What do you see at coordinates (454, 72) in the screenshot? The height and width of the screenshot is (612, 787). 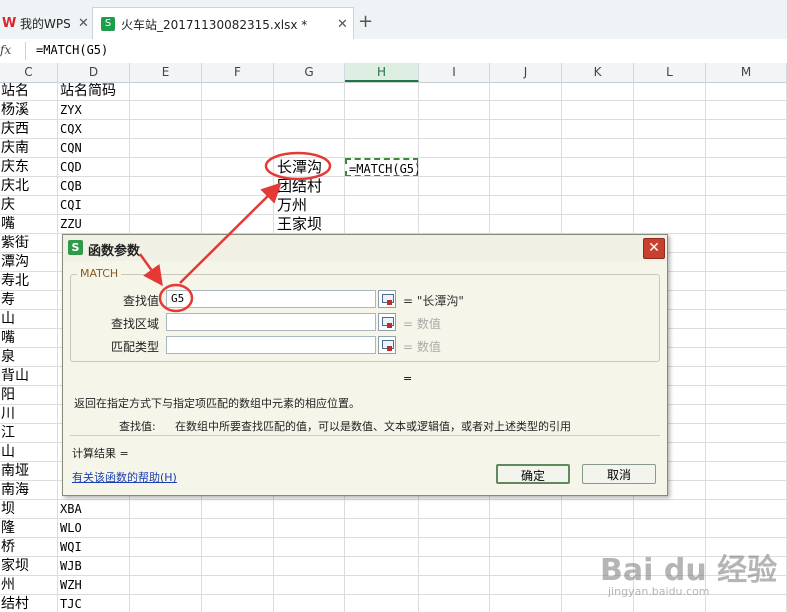 I see `column-header-i: I` at bounding box center [454, 72].